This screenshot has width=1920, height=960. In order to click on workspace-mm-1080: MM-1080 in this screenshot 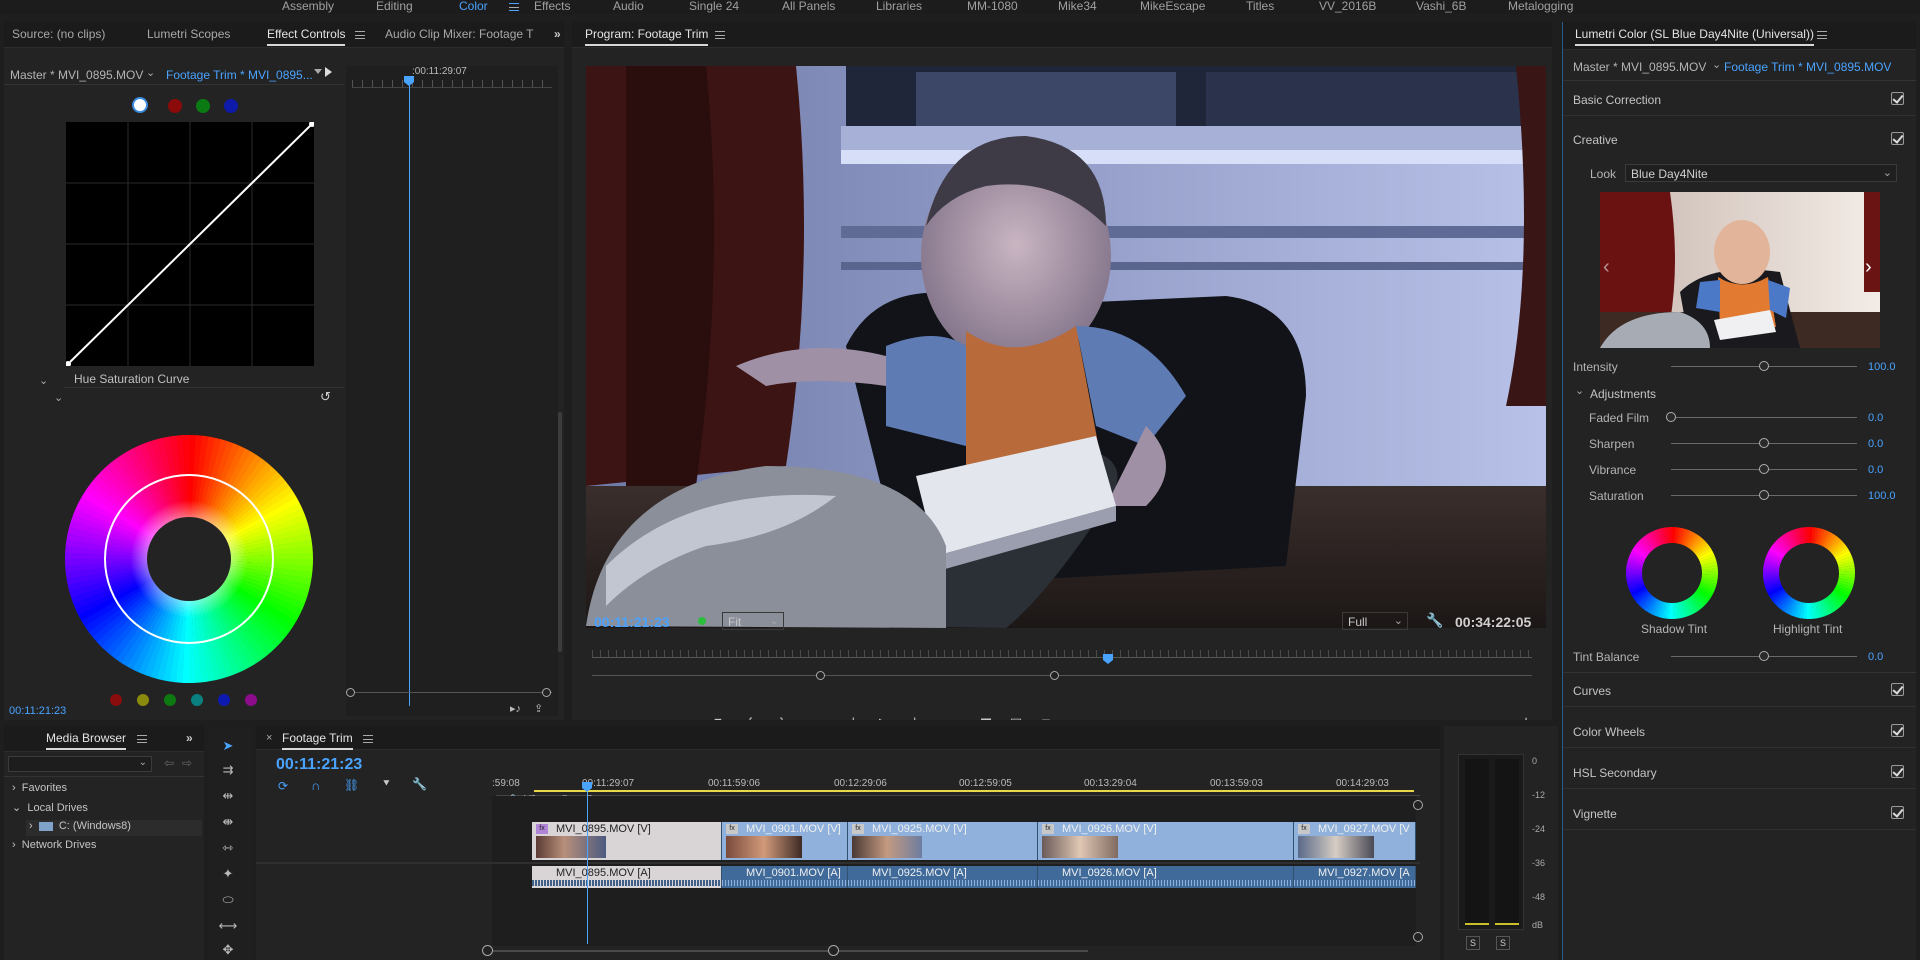, I will do `click(992, 7)`.